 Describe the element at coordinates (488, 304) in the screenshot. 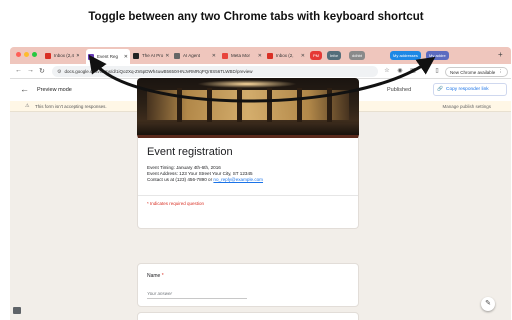

I see `edit-pencil-icon: ✎` at that location.